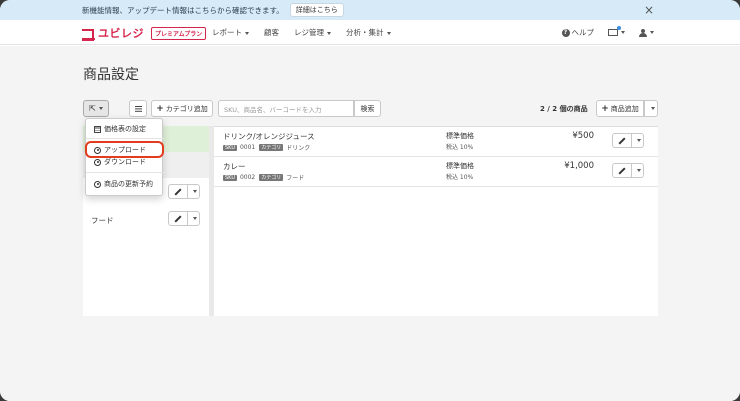 The image size is (740, 401). Describe the element at coordinates (601, 32) in the screenshot. I see `right-navigation: ? ヘルプ` at that location.